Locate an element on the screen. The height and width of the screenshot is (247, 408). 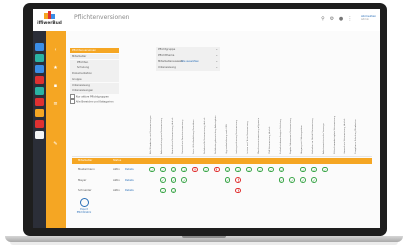
document-icon is located at coordinates (39, 58).